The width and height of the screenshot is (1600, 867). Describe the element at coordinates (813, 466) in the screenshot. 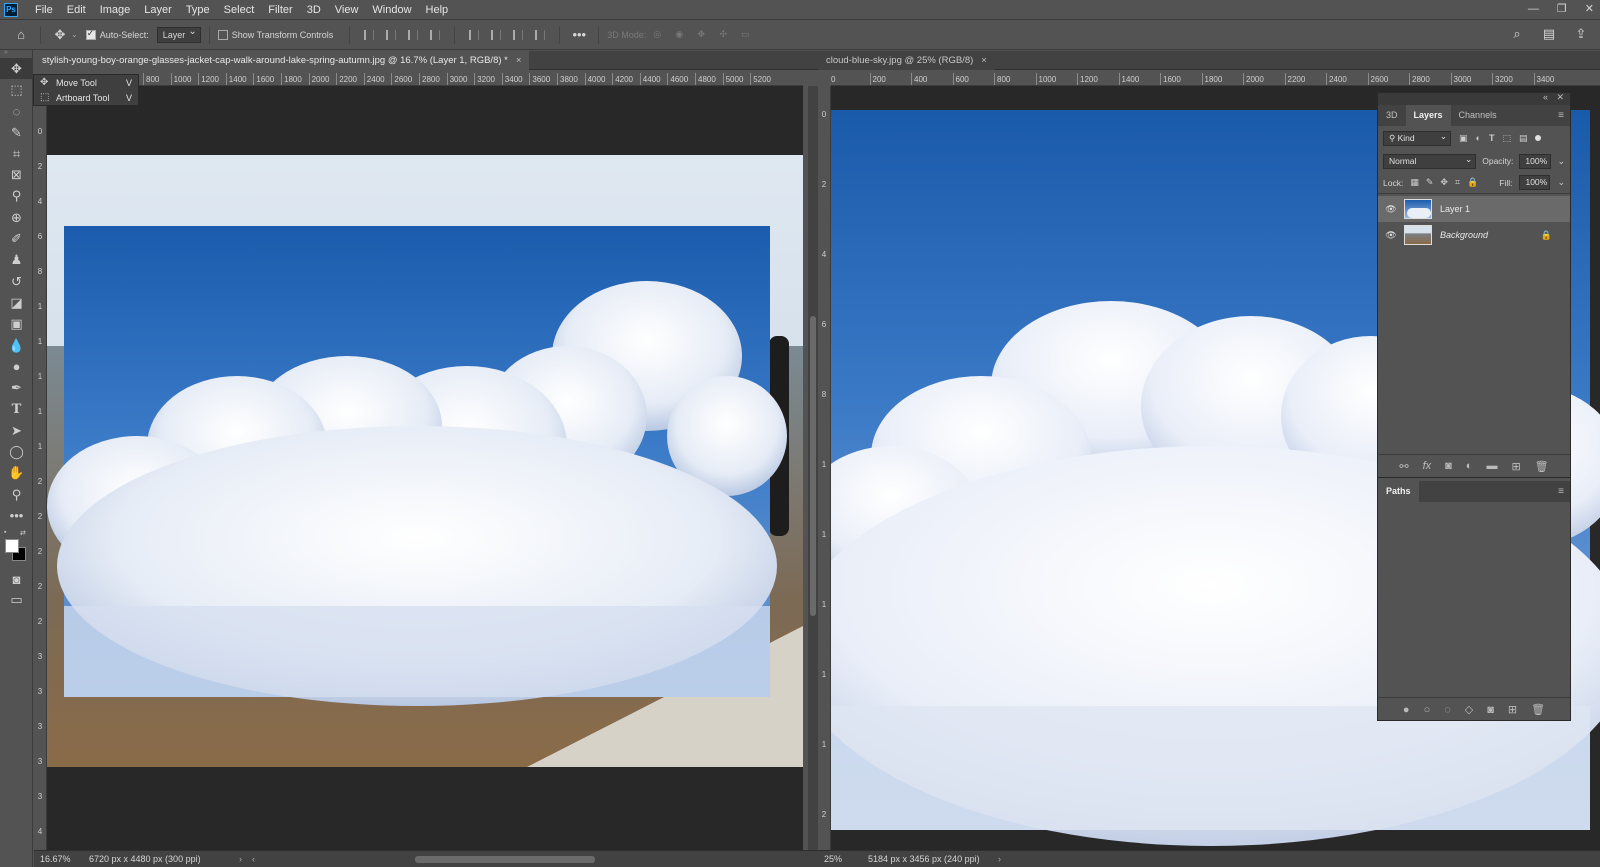

I see `left-scroll-thumb` at that location.